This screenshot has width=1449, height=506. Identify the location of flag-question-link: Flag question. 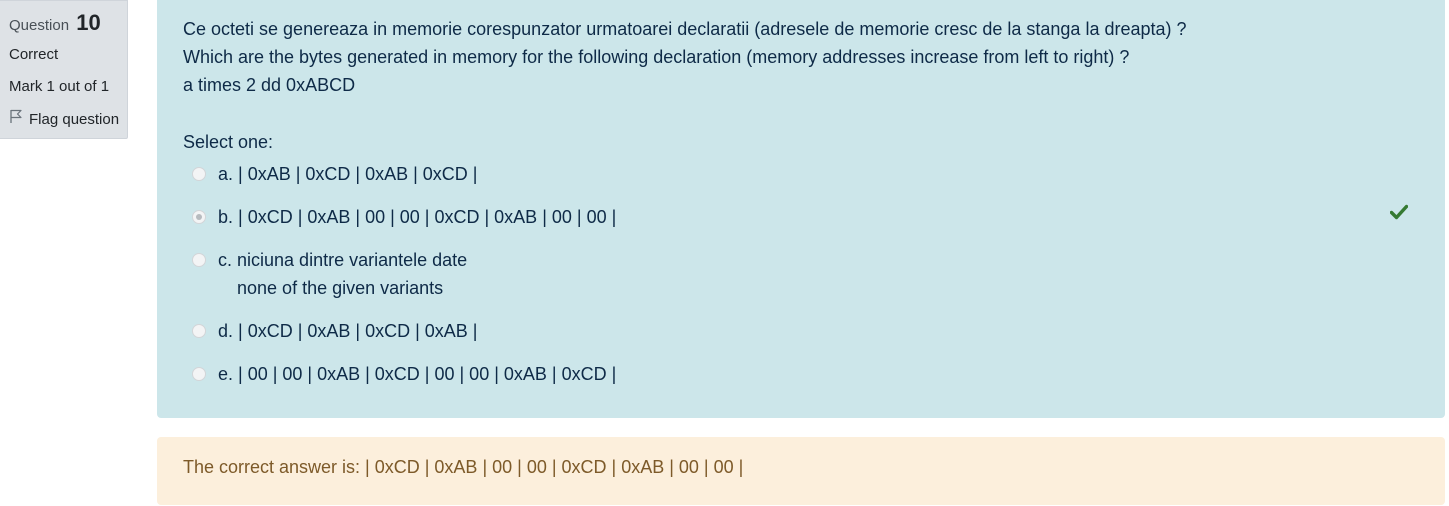
(64, 120).